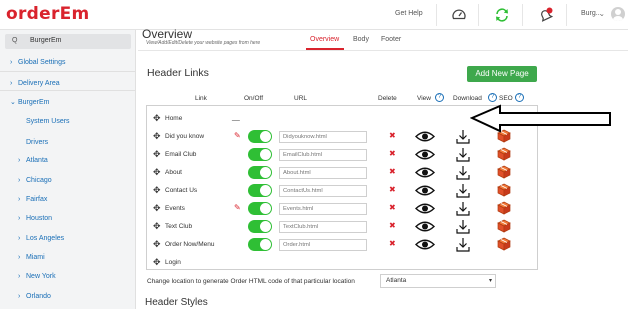 The width and height of the screenshot is (628, 309). What do you see at coordinates (323, 155) in the screenshot?
I see `url-input: EmailClub.html` at bounding box center [323, 155].